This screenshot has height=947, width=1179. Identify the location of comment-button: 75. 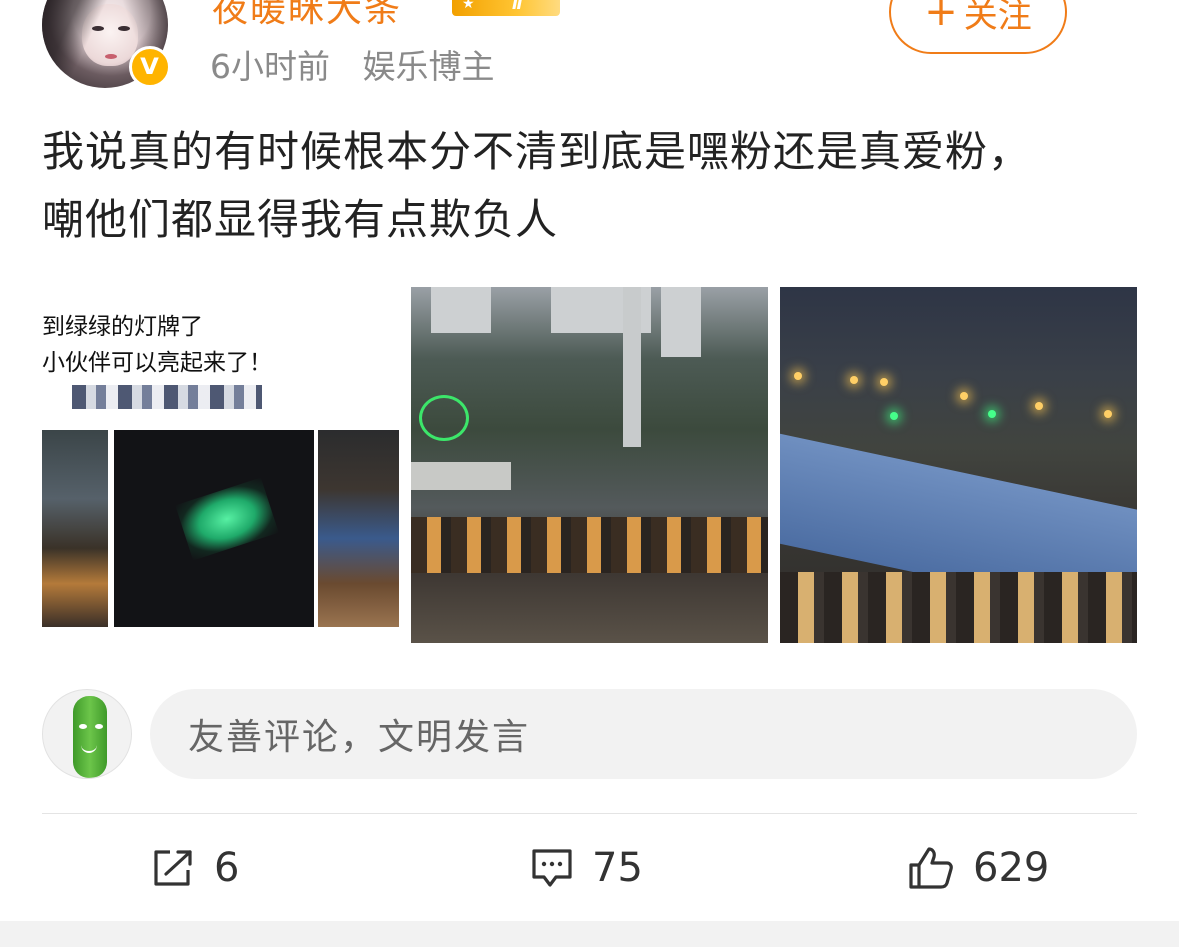
(586, 868).